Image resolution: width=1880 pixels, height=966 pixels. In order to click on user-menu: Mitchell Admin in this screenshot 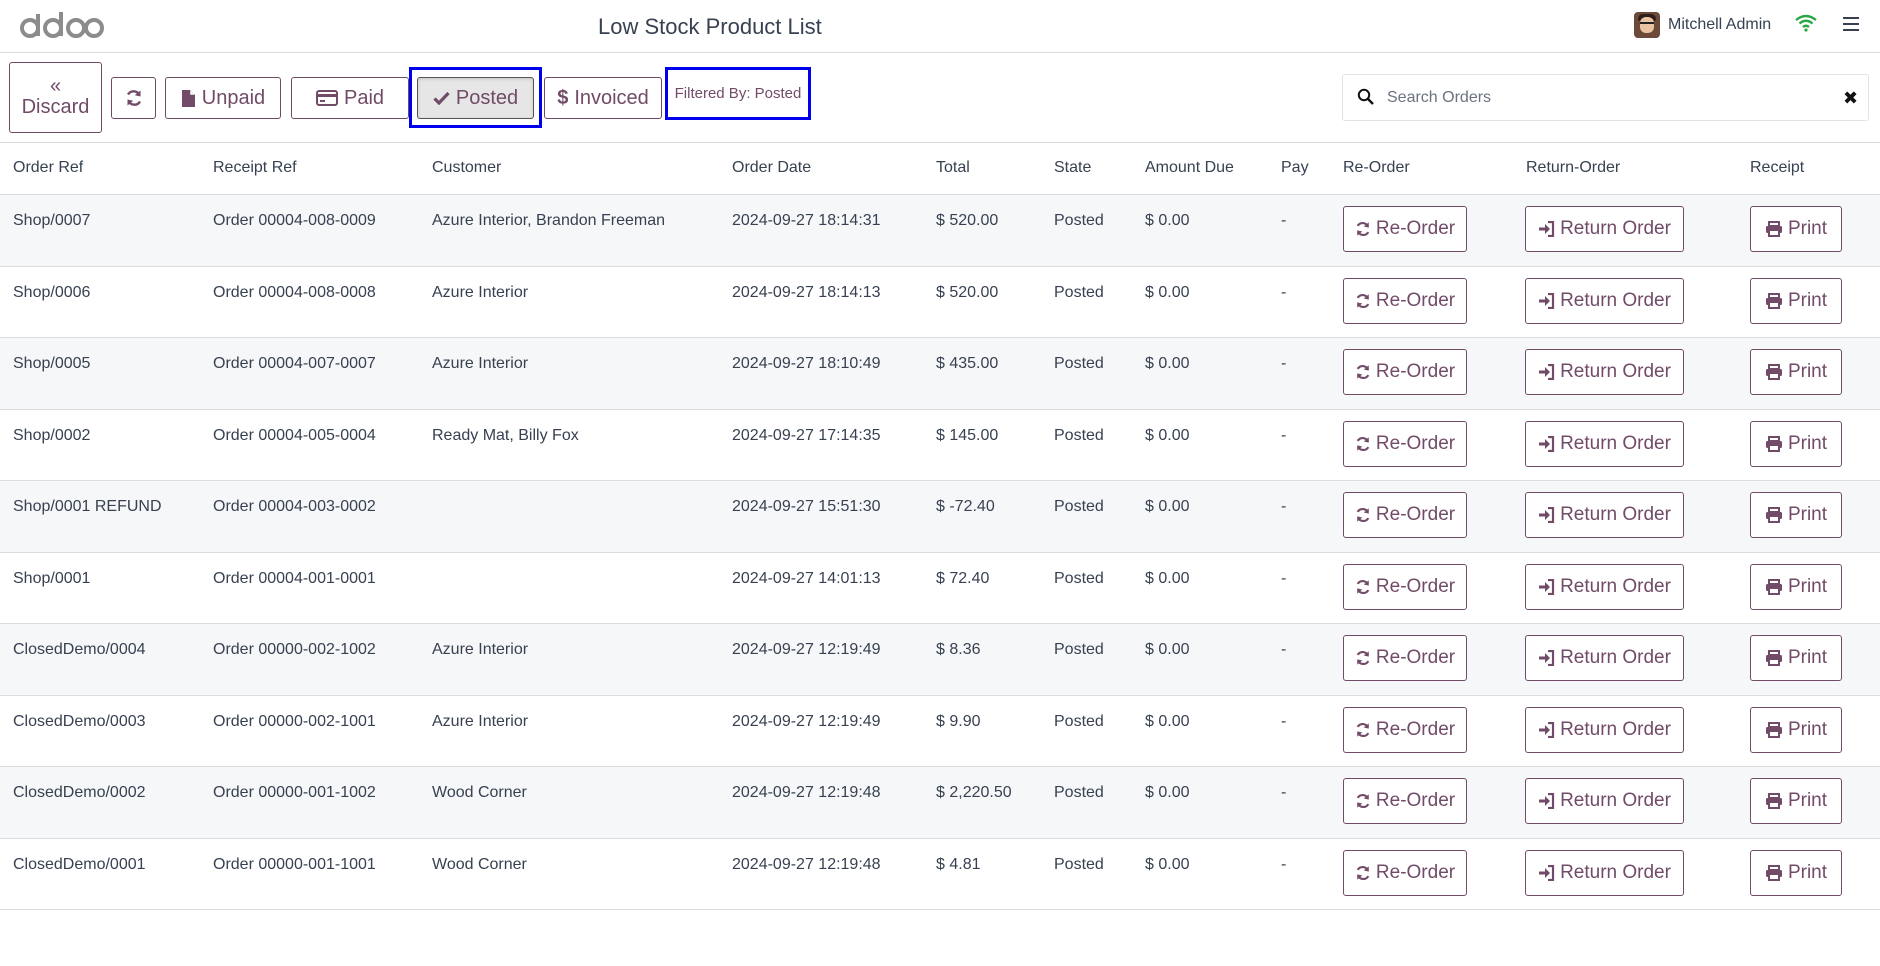, I will do `click(1702, 25)`.